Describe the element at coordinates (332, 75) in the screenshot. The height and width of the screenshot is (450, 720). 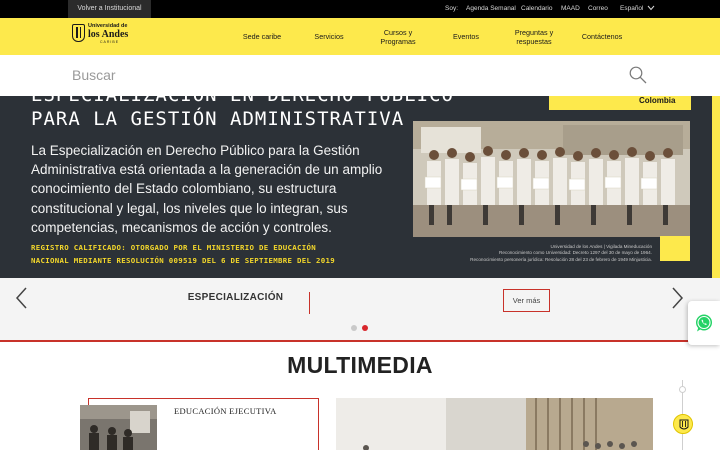
I see `search-input` at that location.